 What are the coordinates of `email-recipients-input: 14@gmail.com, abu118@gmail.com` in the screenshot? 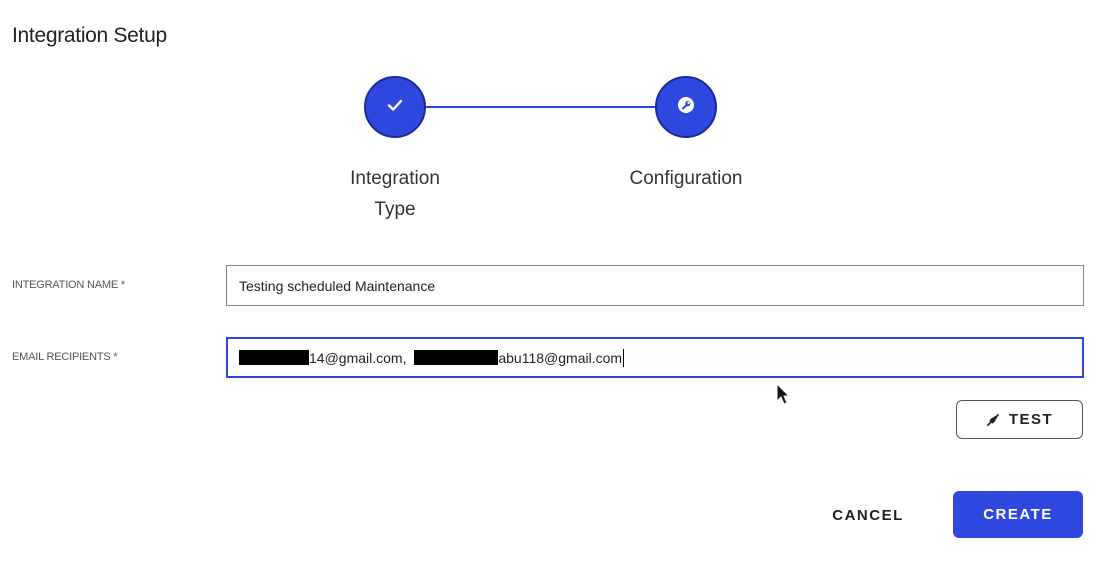 It's located at (655, 357).